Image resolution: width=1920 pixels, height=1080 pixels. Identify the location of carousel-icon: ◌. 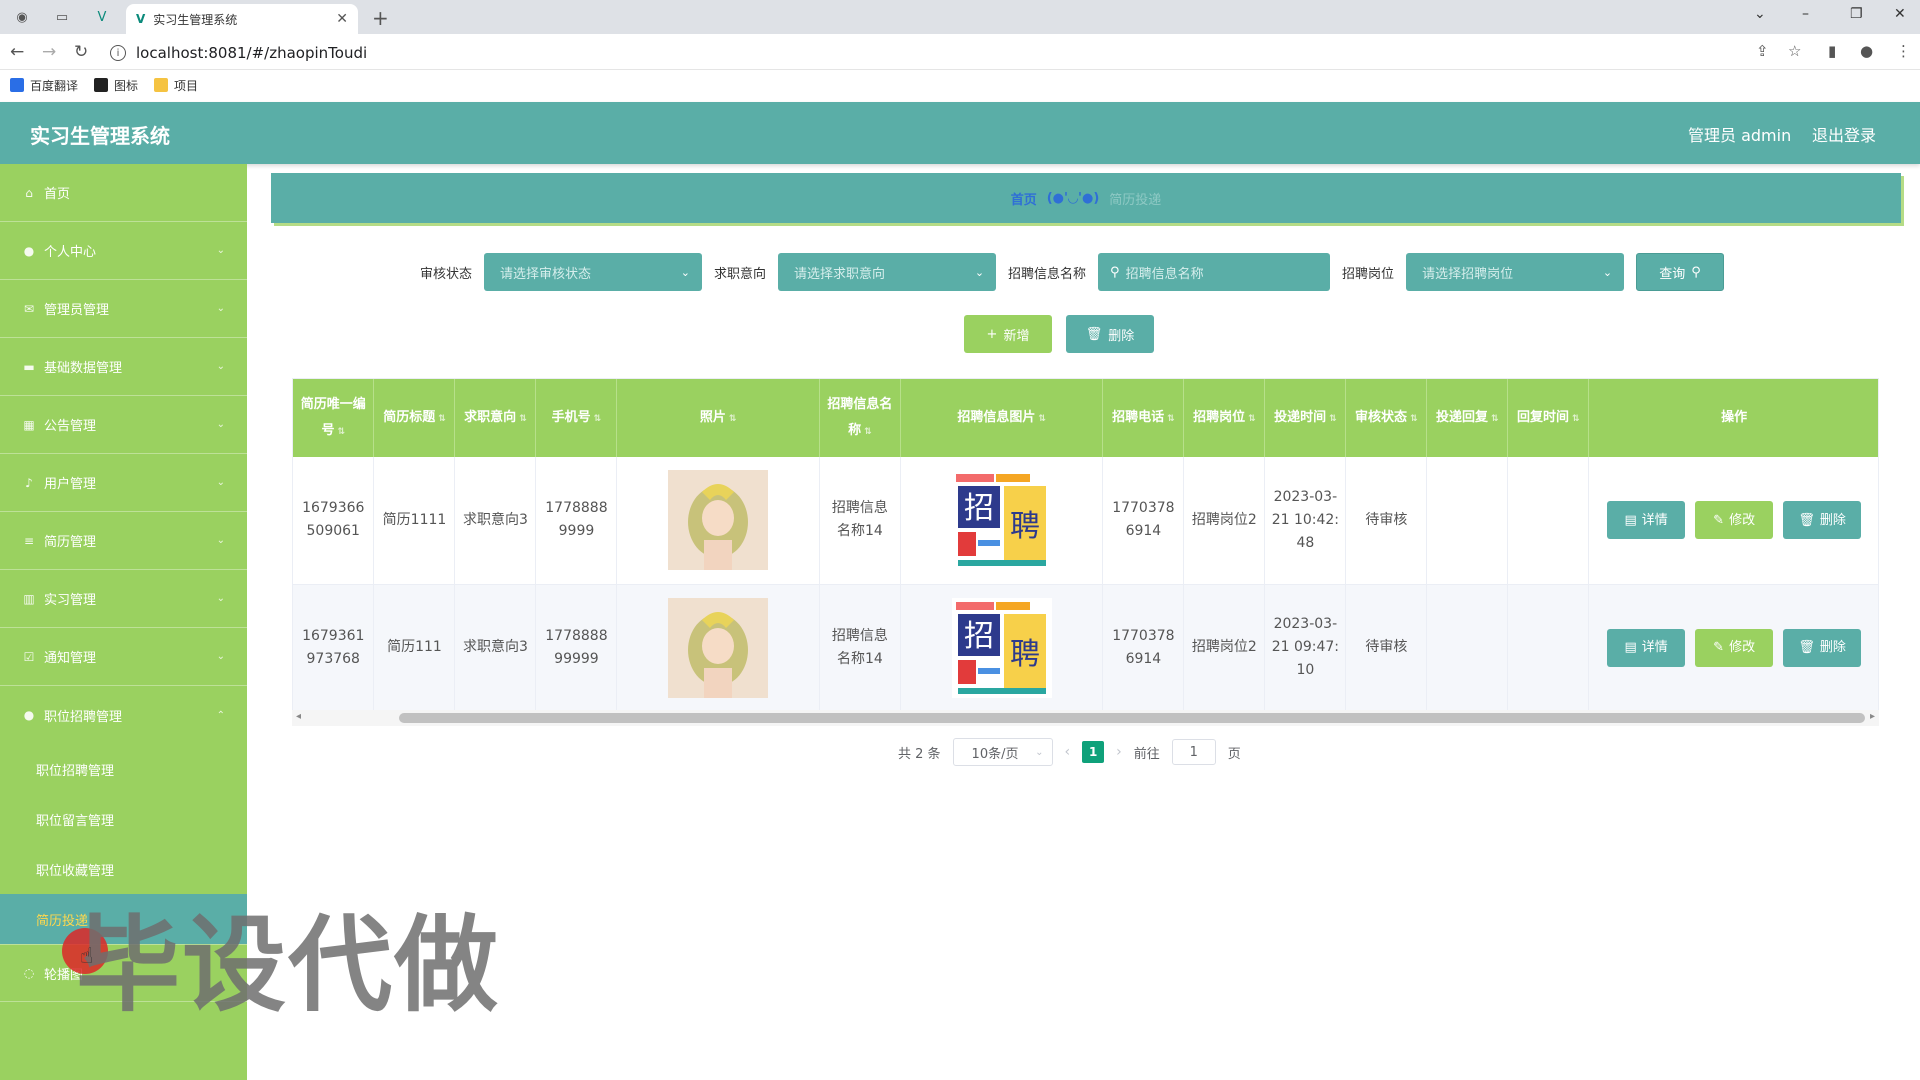
(29, 973).